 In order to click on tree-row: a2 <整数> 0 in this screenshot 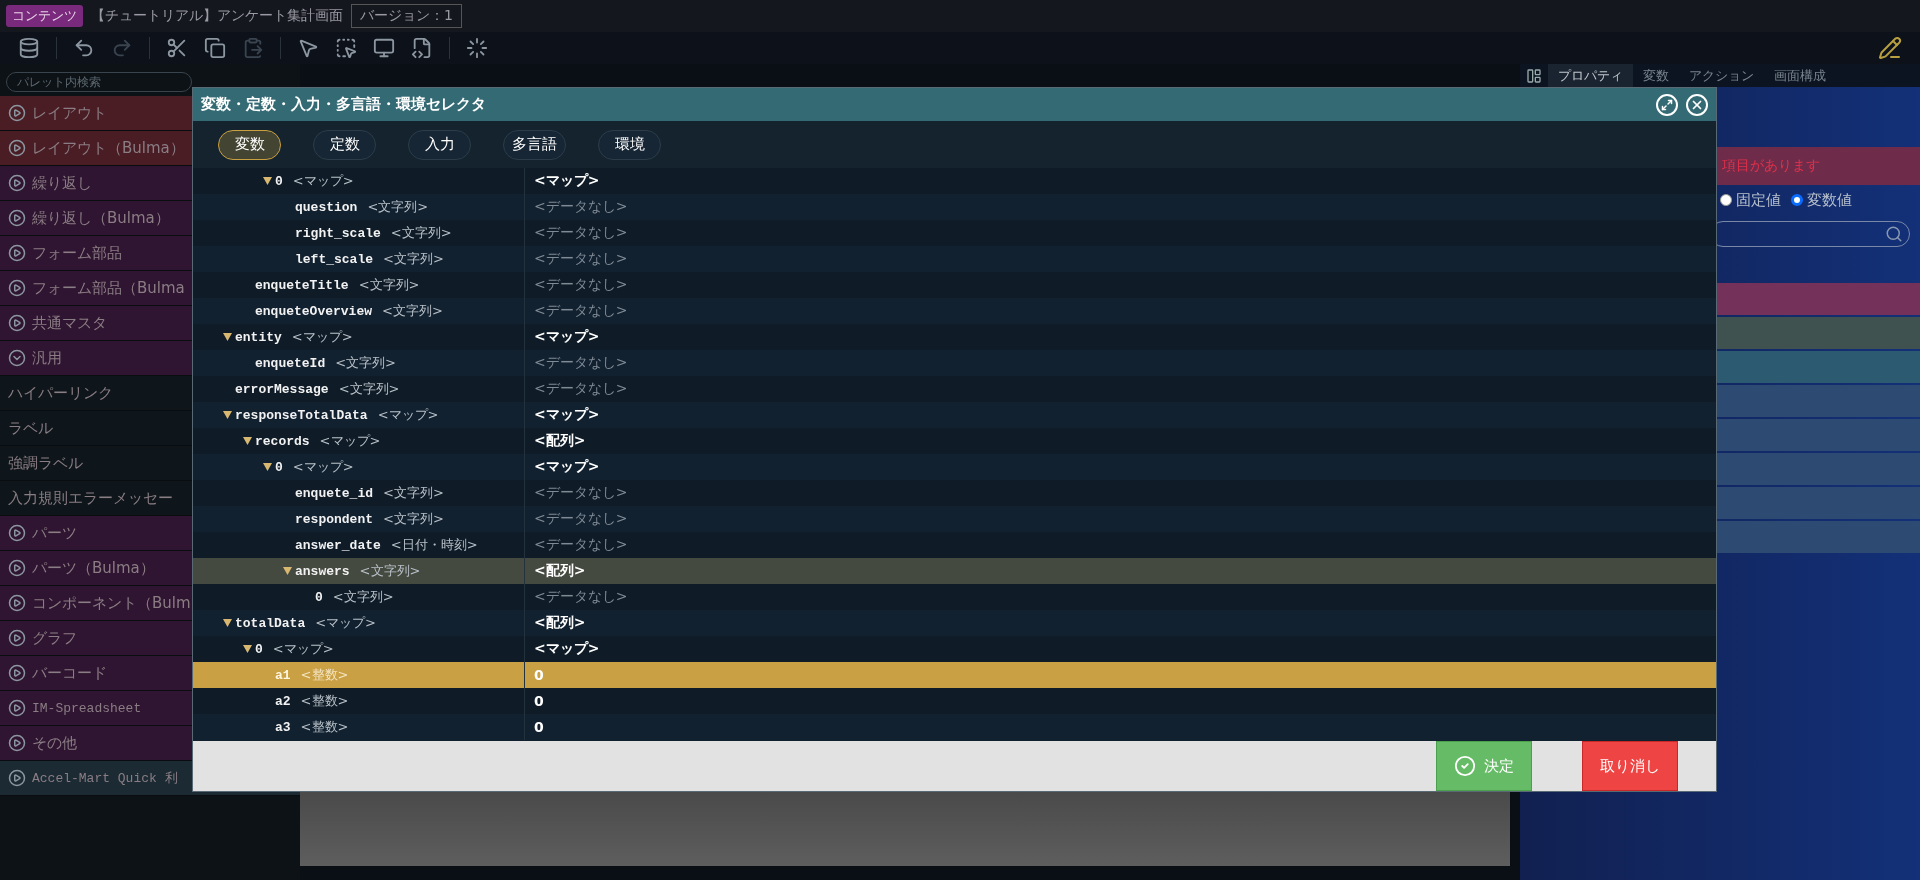, I will do `click(954, 701)`.